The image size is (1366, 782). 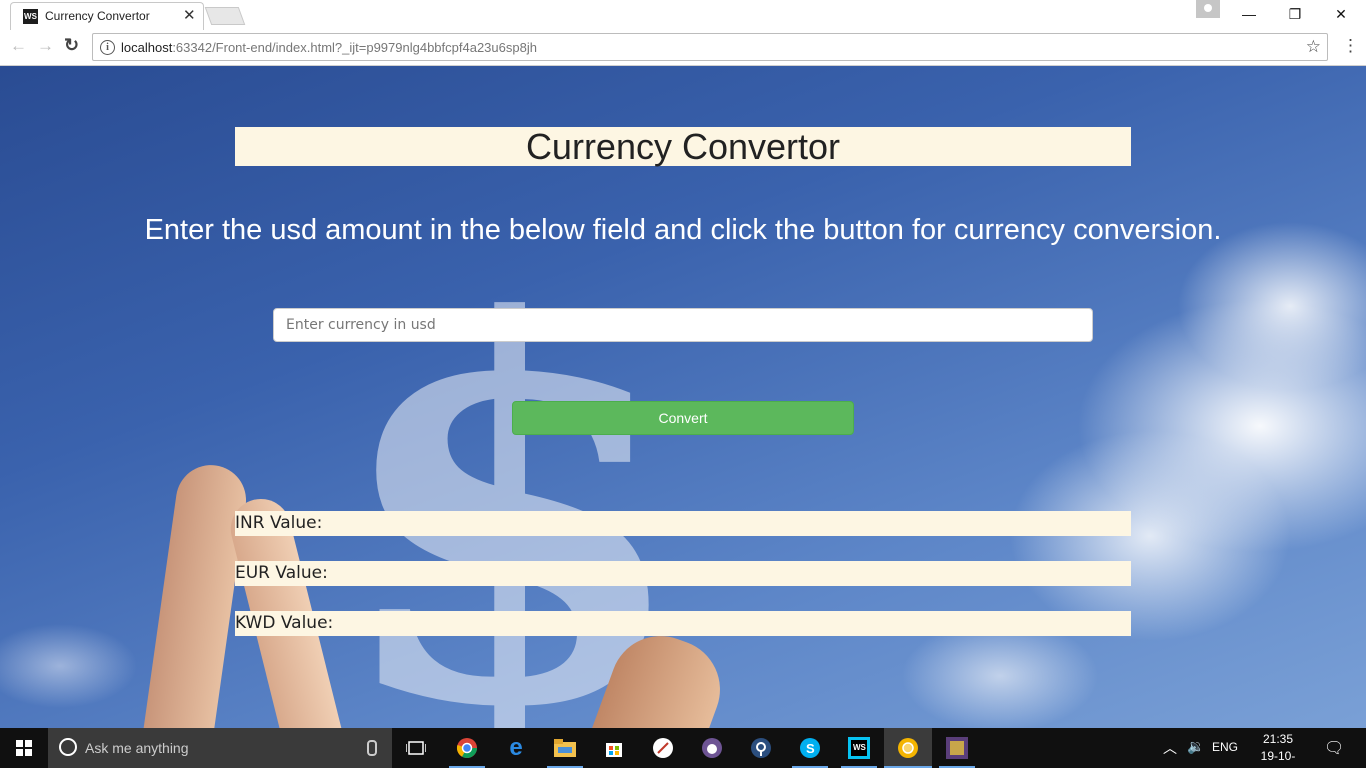 What do you see at coordinates (1225, 747) in the screenshot?
I see `language-indicator: ENG` at bounding box center [1225, 747].